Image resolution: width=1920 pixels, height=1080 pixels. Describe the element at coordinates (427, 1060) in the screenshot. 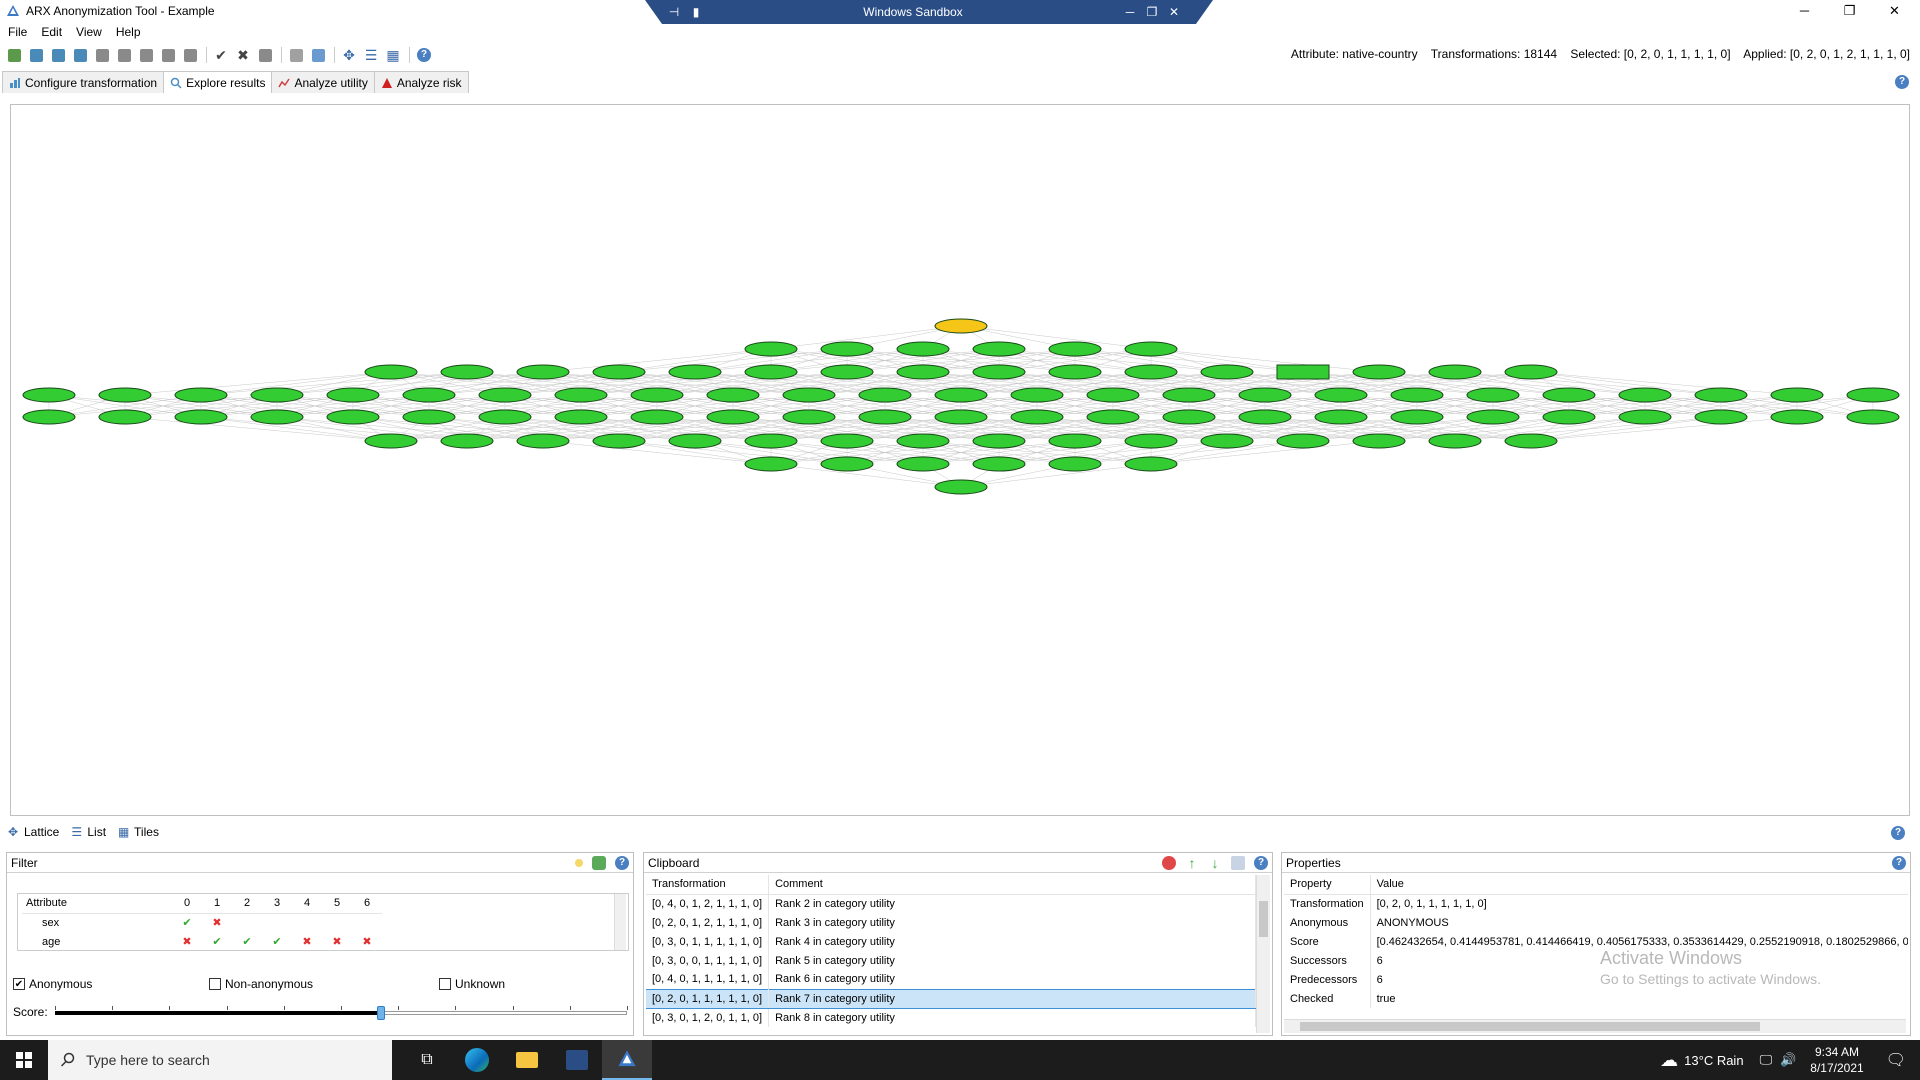

I see `task-view-button: ⧉` at that location.